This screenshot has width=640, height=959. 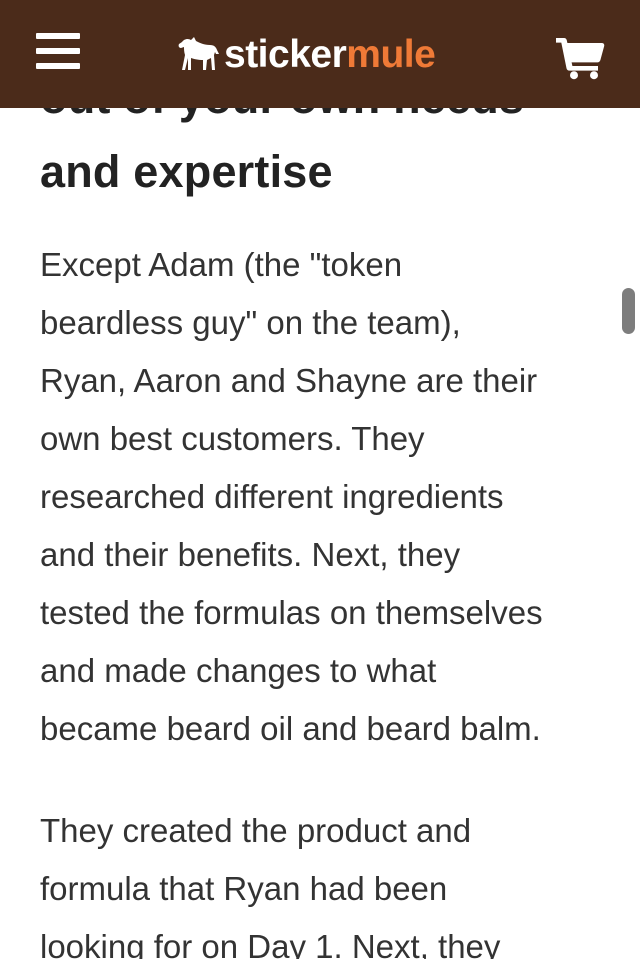 What do you see at coordinates (391, 54) in the screenshot?
I see `logo-word-mule: mule` at bounding box center [391, 54].